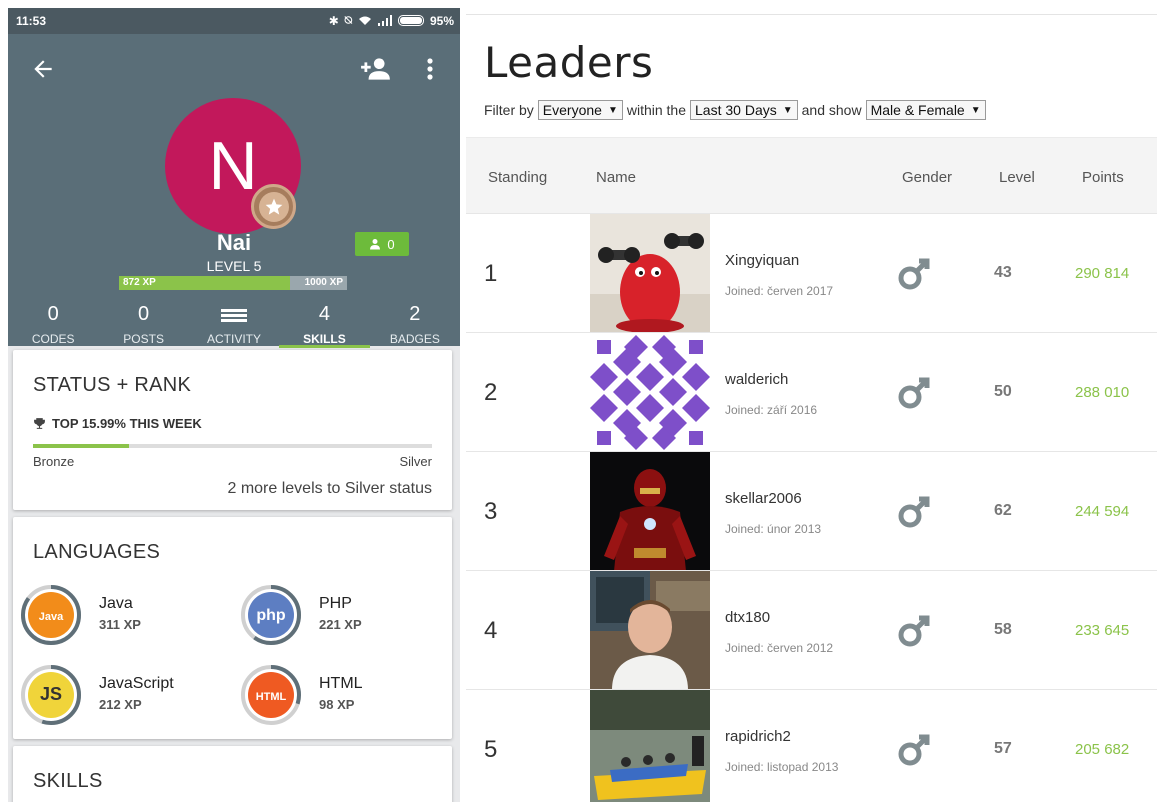  What do you see at coordinates (1102, 273) in the screenshot?
I see `row-points: 290 814` at bounding box center [1102, 273].